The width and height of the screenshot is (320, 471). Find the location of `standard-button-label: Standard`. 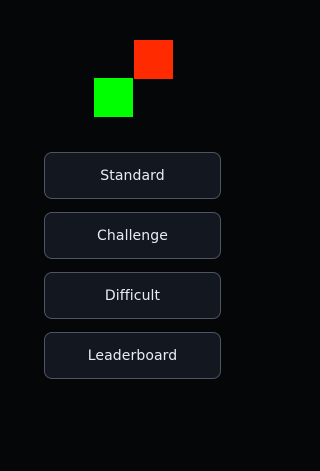

standard-button-label: Standard is located at coordinates (132, 175).